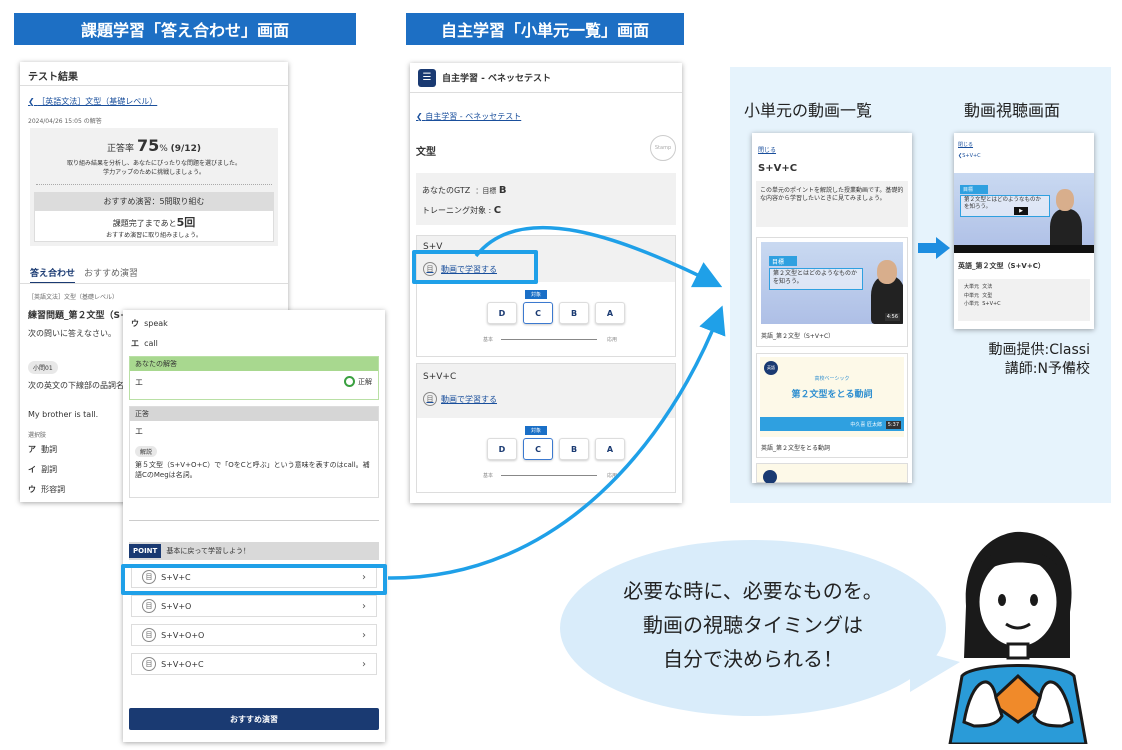 Image resolution: width=1122 pixels, height=750 pixels. I want to click on student-illustration, so click(1018, 637).